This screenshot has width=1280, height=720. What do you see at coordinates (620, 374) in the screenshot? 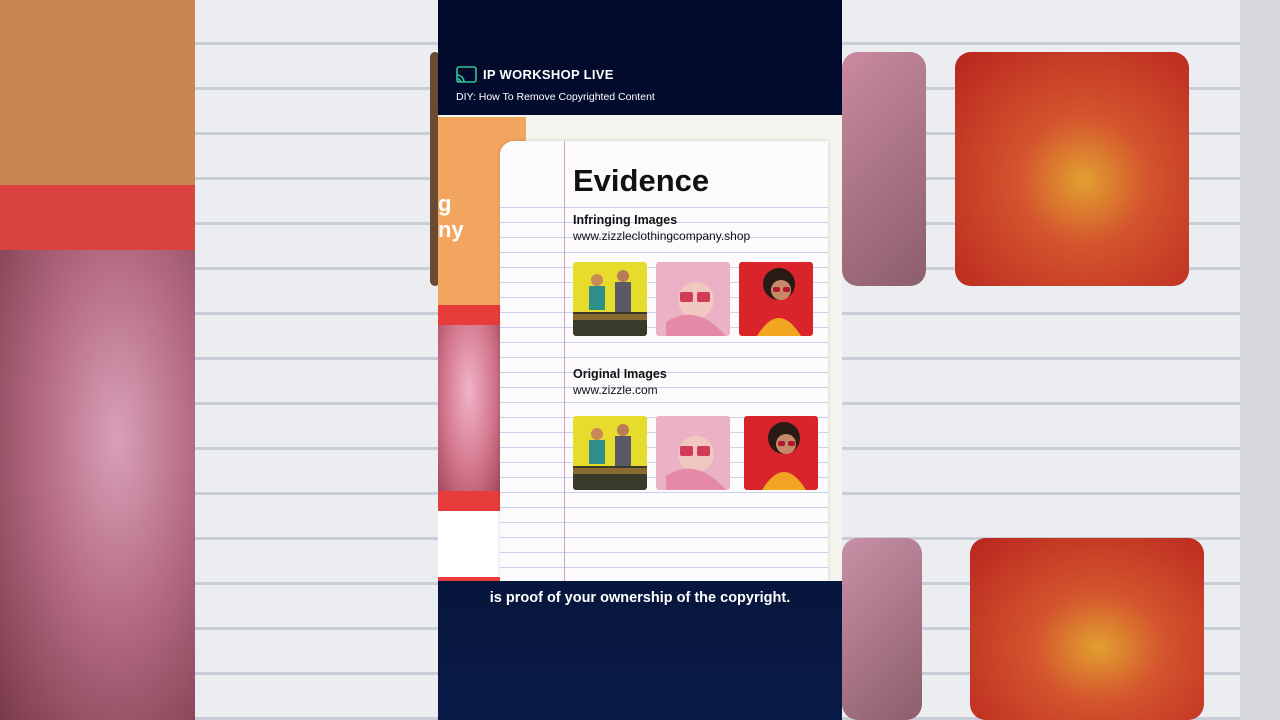
I see `original-label: Original Images` at bounding box center [620, 374].